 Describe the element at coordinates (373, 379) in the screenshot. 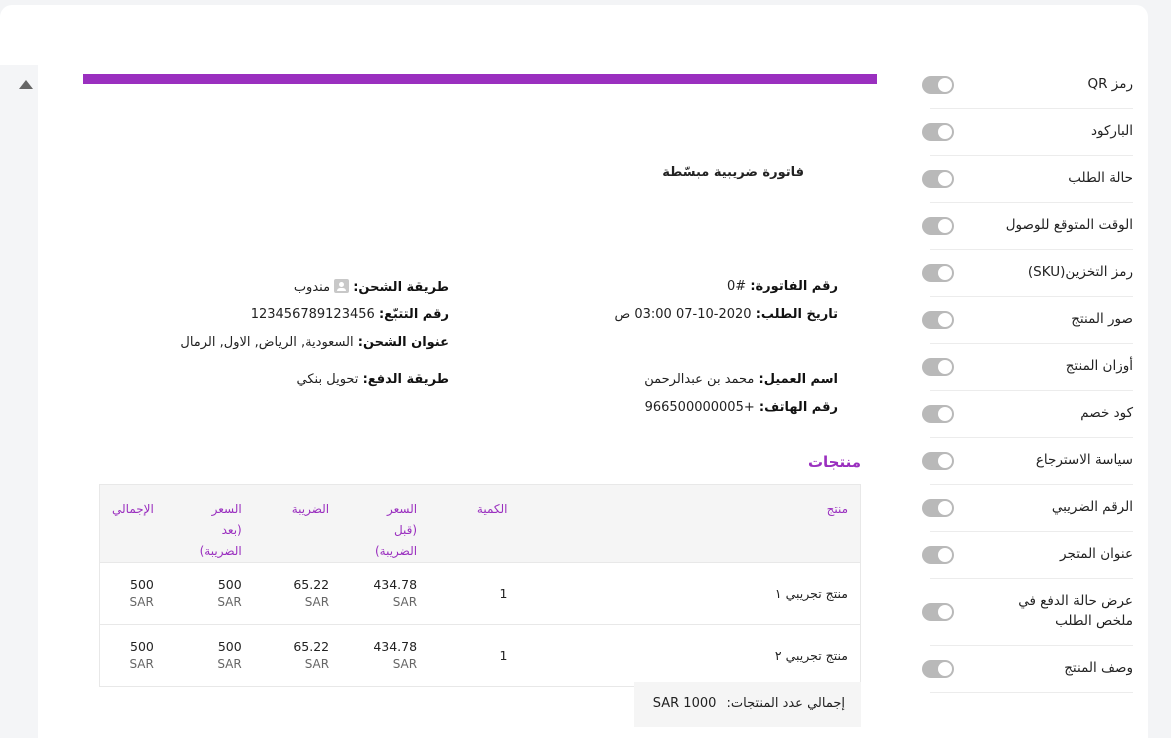

I see `payment-method: طريقة الدفع: تحويل بنكي` at that location.